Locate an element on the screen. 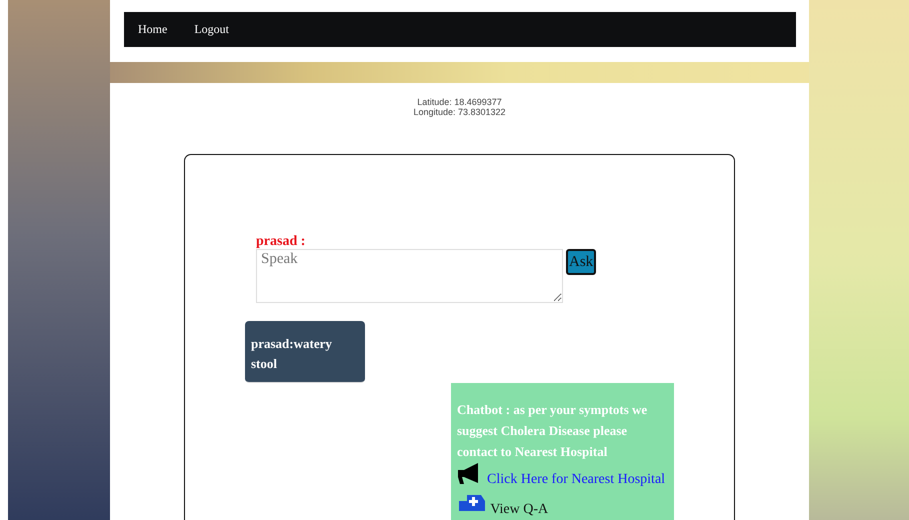  hospital-link: Click Here for Nearest Hospital is located at coordinates (576, 479).